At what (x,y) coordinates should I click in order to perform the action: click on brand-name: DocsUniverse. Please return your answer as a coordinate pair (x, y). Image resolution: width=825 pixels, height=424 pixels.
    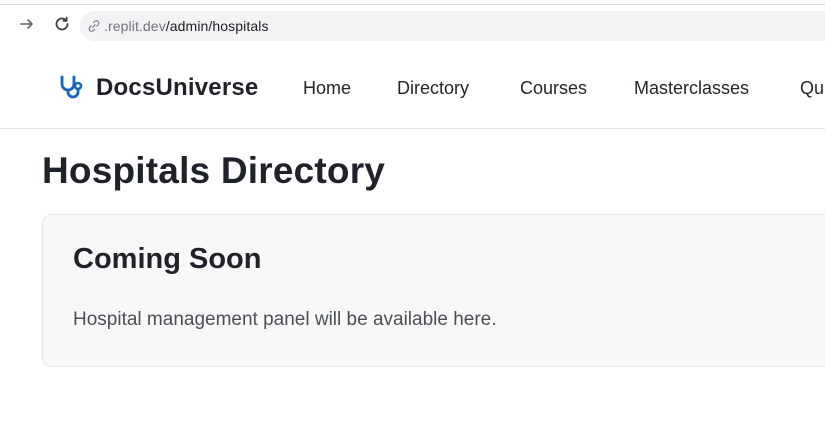
    Looking at the image, I should click on (177, 87).